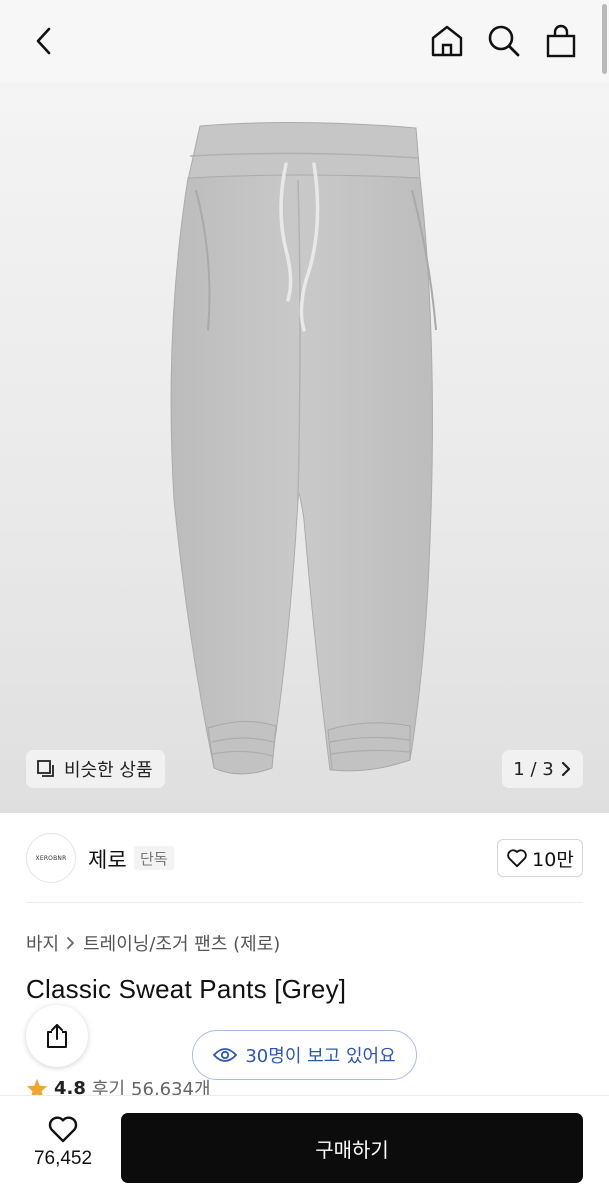 The height and width of the screenshot is (1200, 609). I want to click on brand-logo-text: XEROBNR, so click(51, 858).